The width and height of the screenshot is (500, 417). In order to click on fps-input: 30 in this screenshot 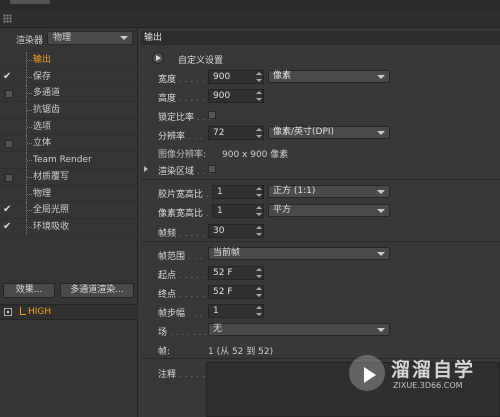, I will do `click(236, 231)`.